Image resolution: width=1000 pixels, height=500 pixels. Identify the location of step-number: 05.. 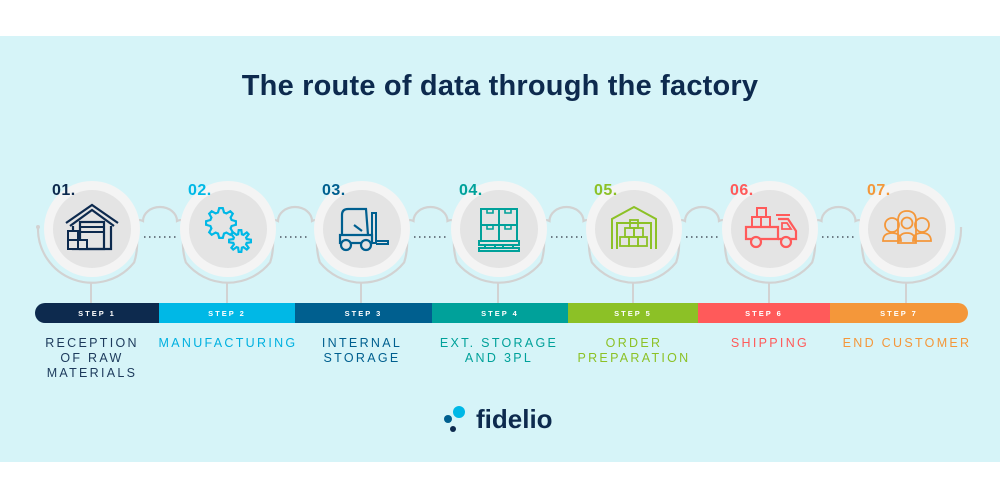
(606, 190).